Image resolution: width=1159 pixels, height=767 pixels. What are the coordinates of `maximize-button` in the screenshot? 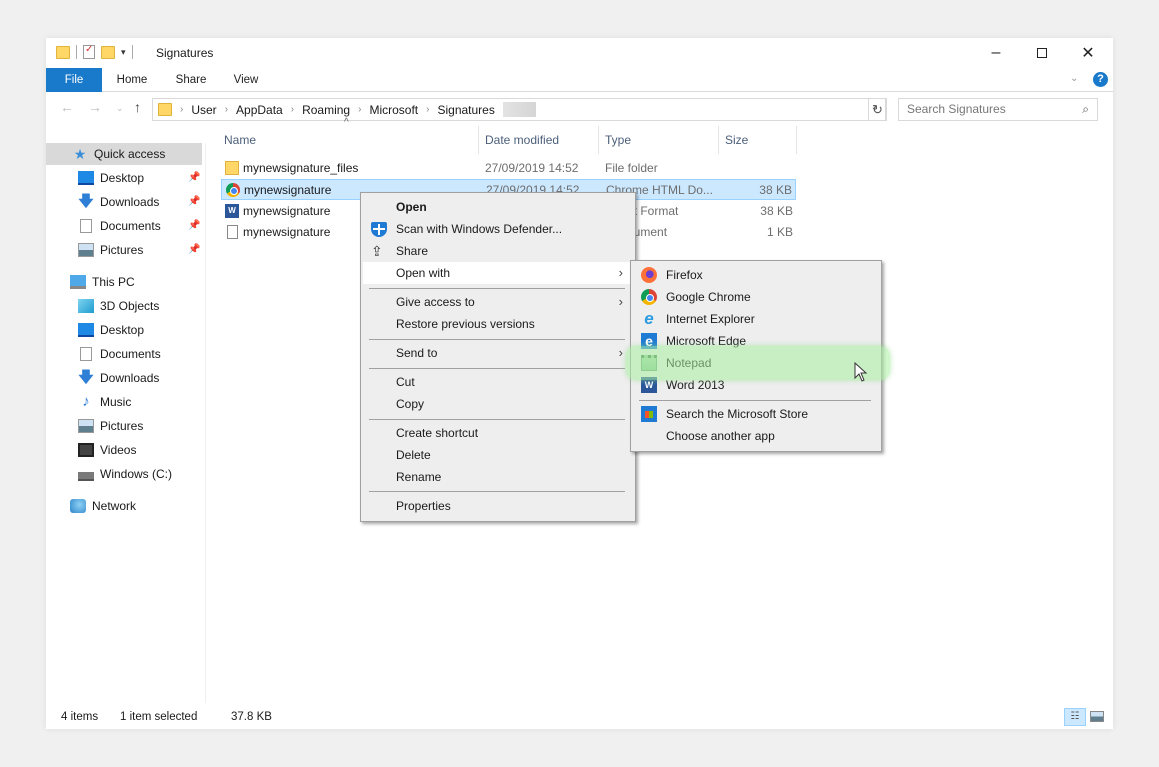 It's located at (1042, 53).